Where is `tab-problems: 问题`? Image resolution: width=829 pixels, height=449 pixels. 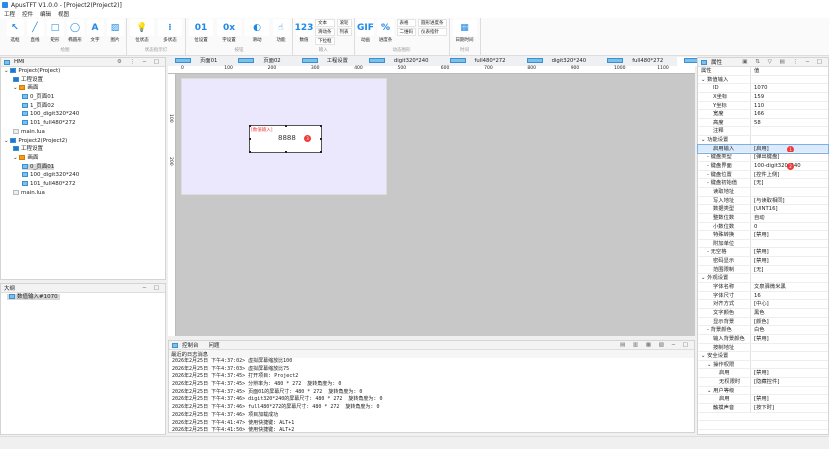
tab-problems: 问题 is located at coordinates (214, 345).